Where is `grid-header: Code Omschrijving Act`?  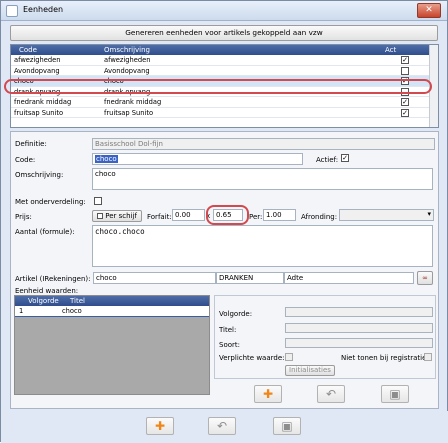 grid-header: Code Omschrijving Act is located at coordinates (224, 50).